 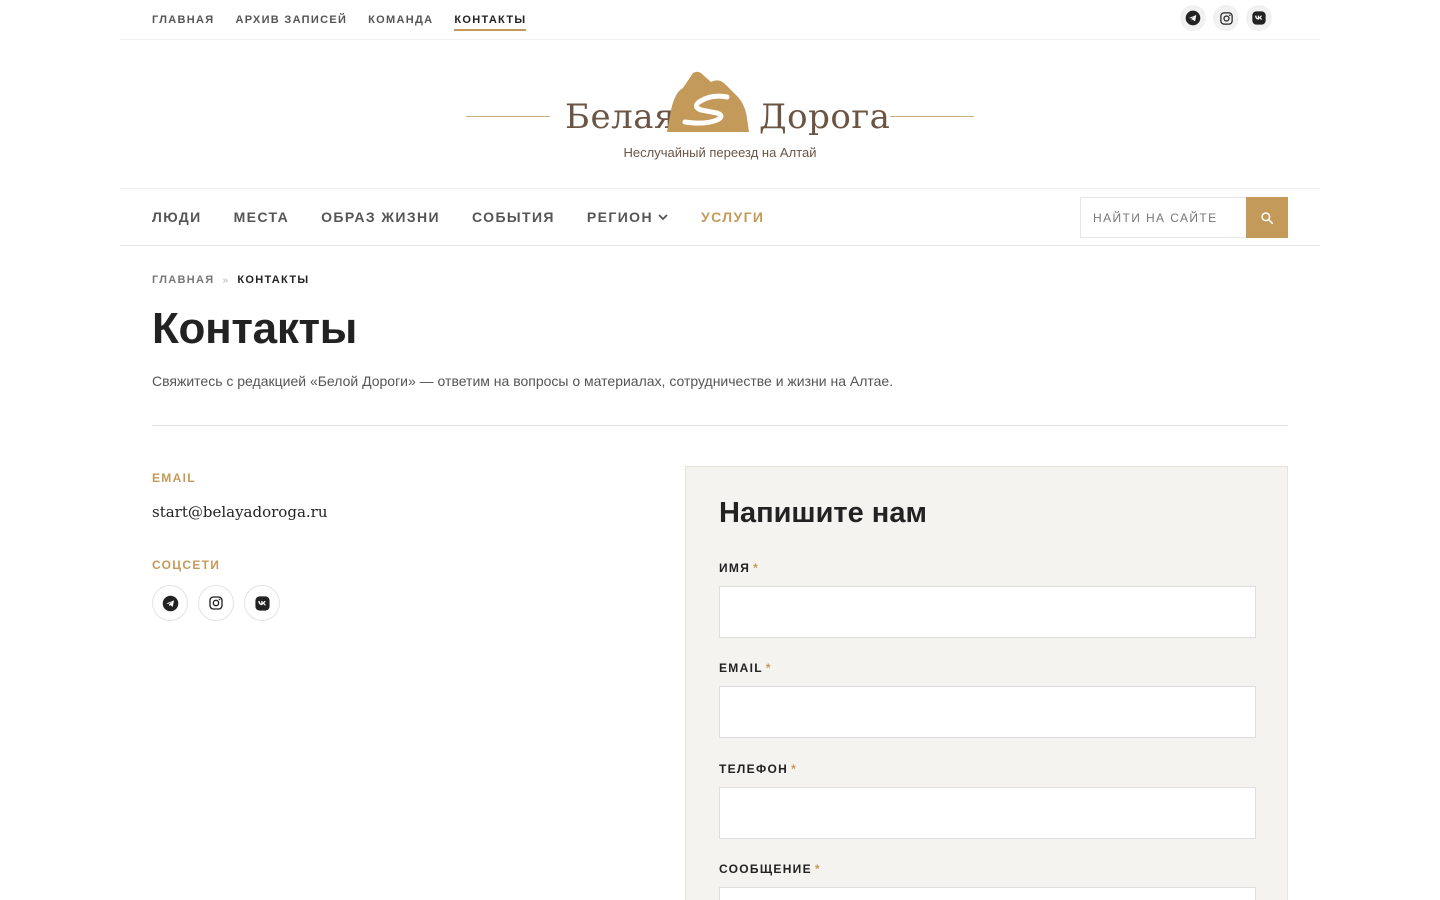 I want to click on phone-field, so click(x=987, y=813).